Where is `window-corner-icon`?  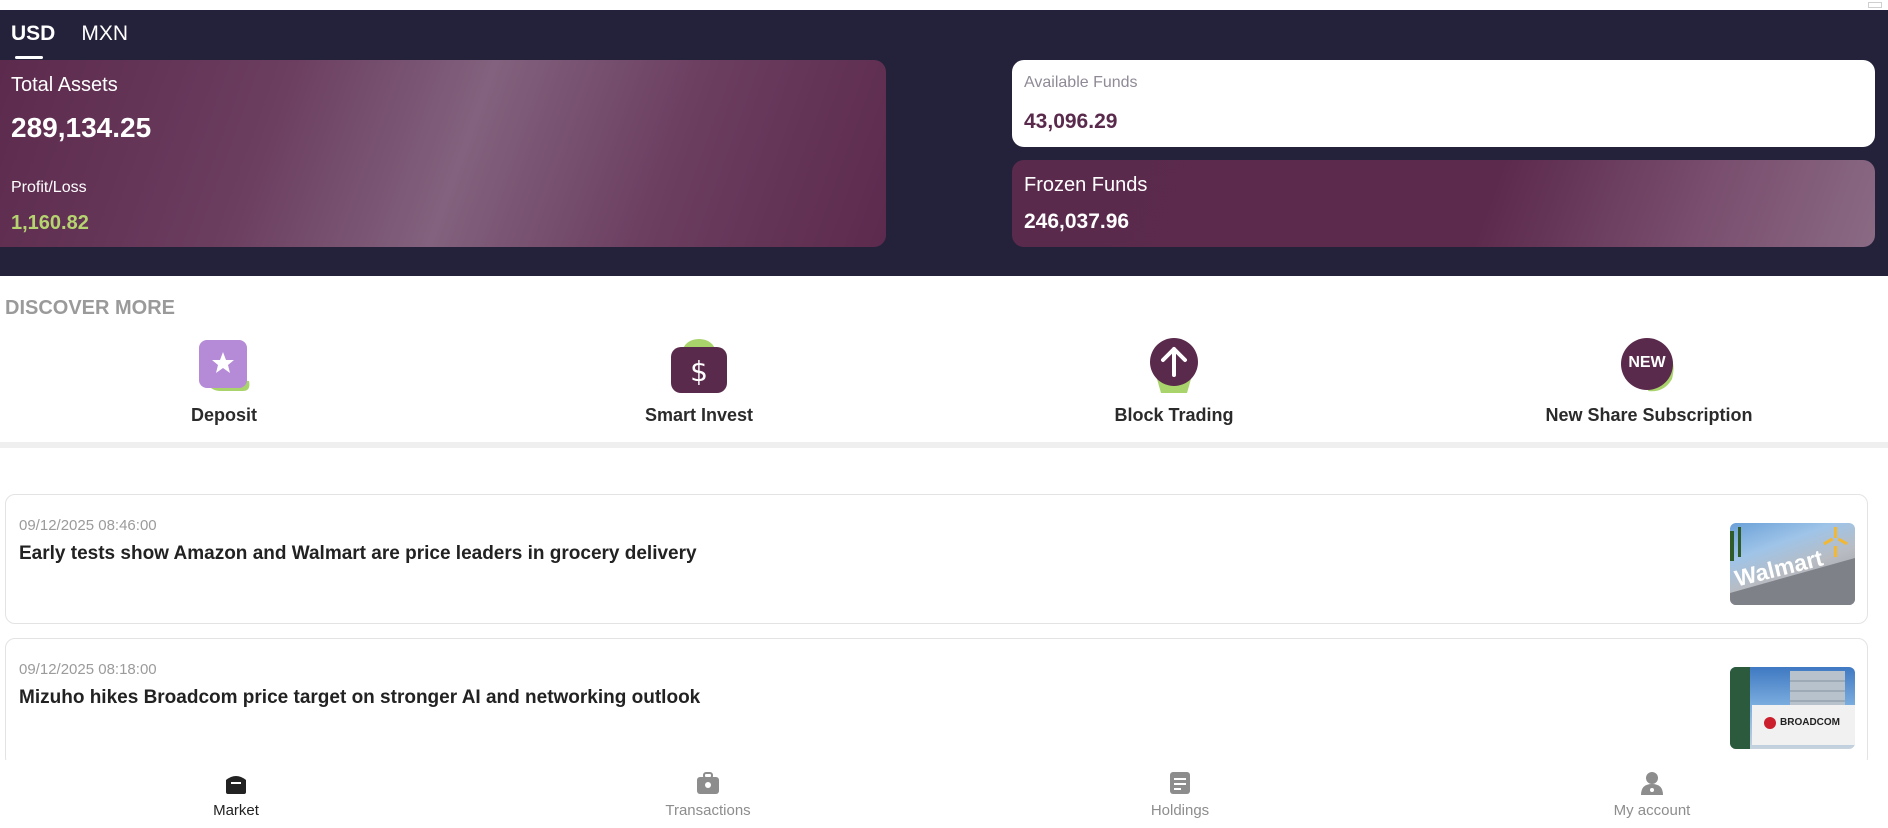
window-corner-icon is located at coordinates (1875, 5).